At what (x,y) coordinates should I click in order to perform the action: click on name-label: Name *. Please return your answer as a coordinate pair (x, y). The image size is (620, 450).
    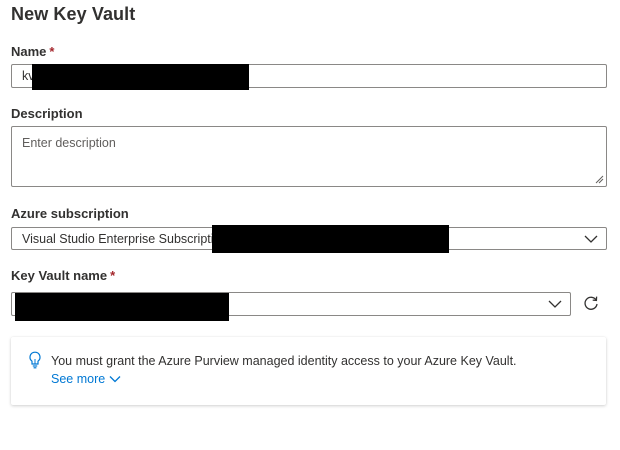
    Looking at the image, I should click on (32, 51).